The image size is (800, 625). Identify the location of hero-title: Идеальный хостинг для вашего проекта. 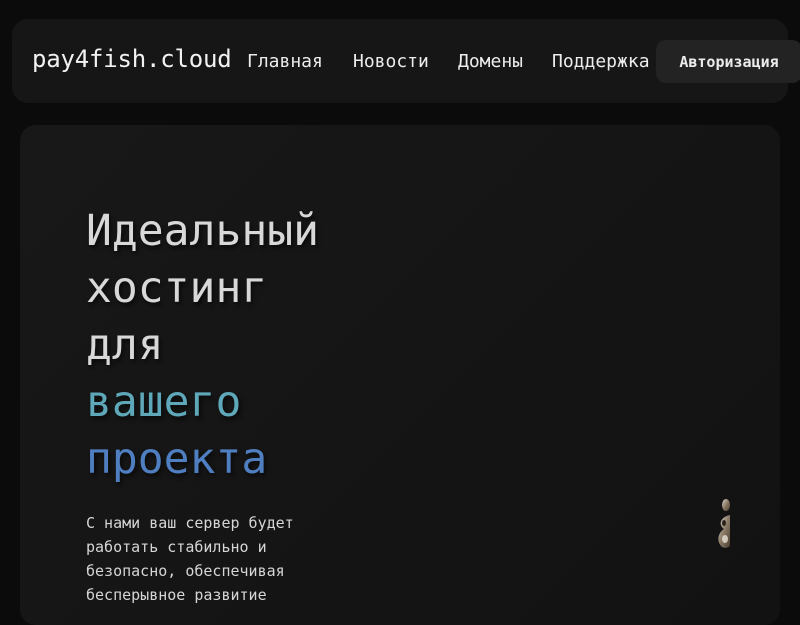
(202, 345).